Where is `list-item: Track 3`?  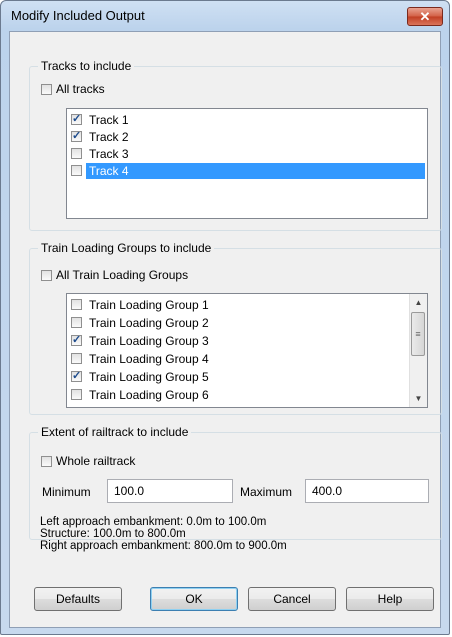 list-item: Track 3 is located at coordinates (248, 153).